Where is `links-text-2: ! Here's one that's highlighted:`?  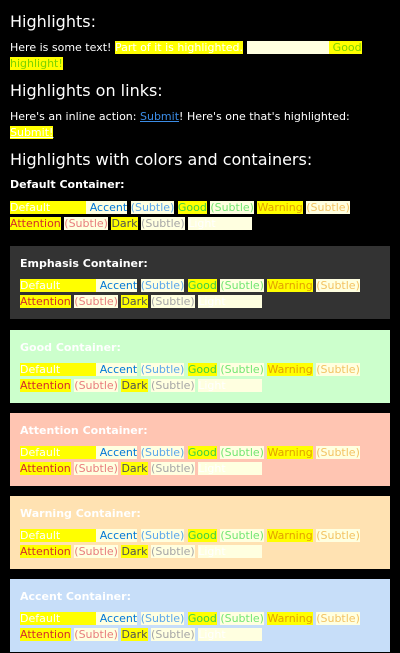 links-text-2: ! Here's one that's highlighted: is located at coordinates (264, 116).